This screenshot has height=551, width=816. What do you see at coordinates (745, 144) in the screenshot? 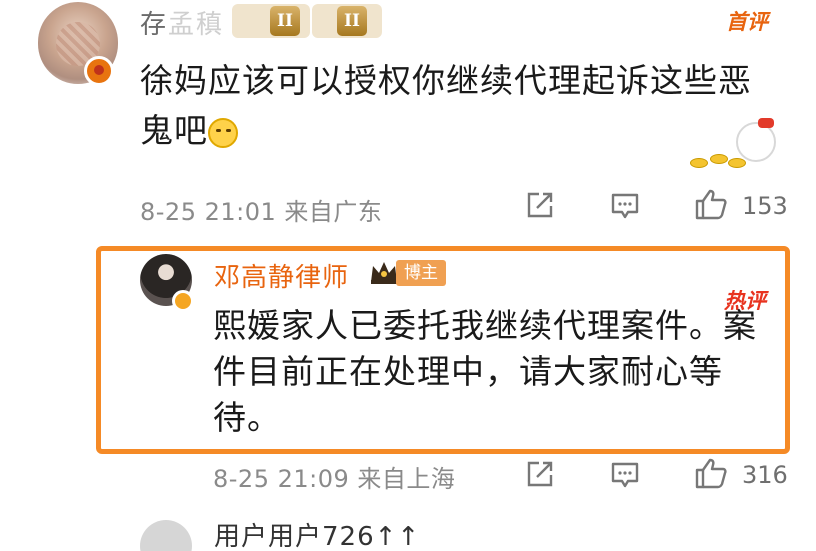
I see `decorative-sticker` at bounding box center [745, 144].